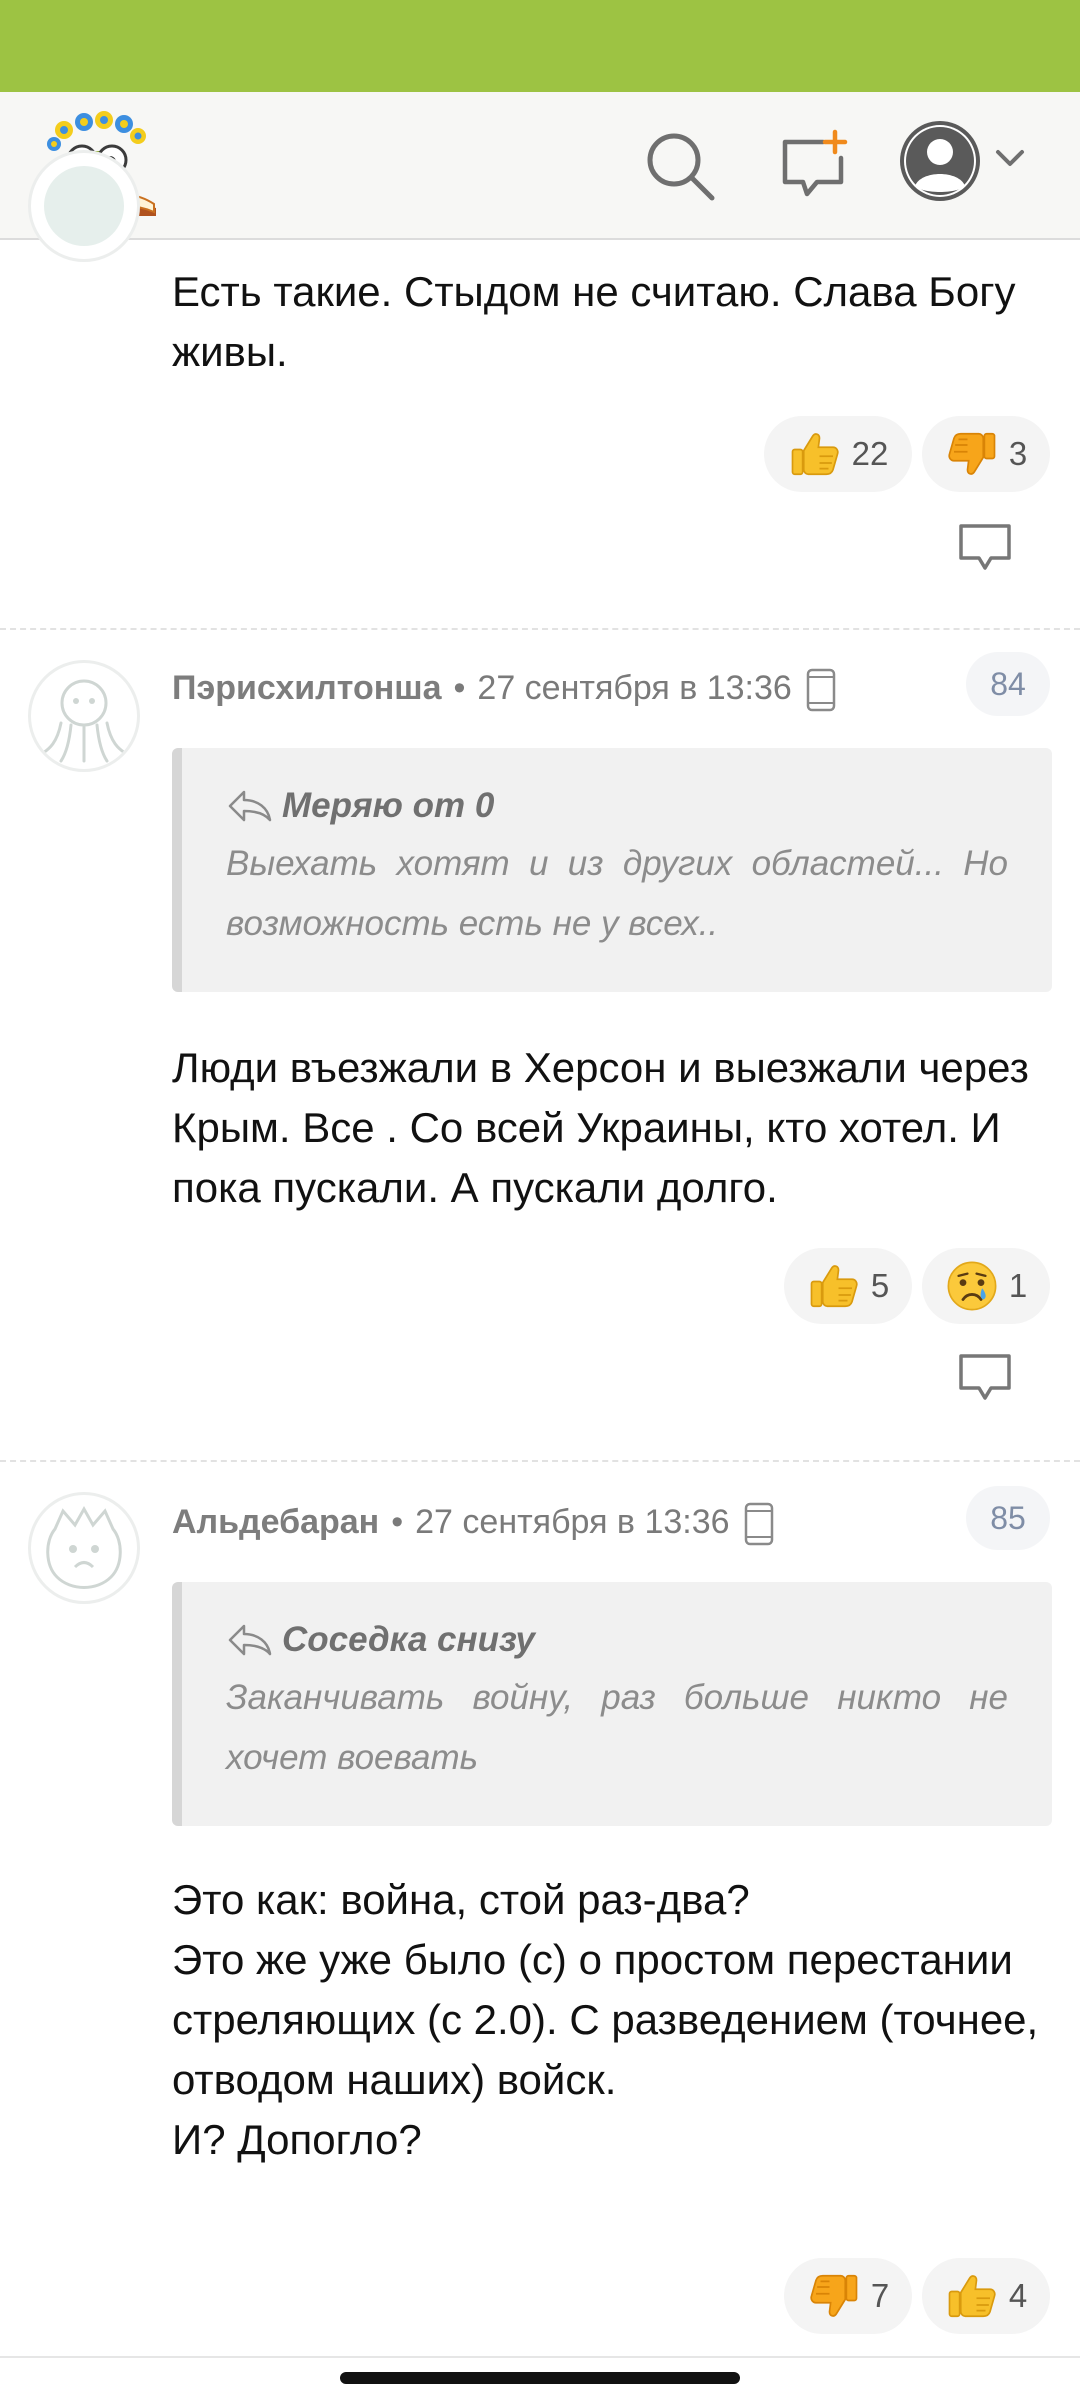 Image resolution: width=1080 pixels, height=2400 pixels. I want to click on search-icon, so click(680, 166).